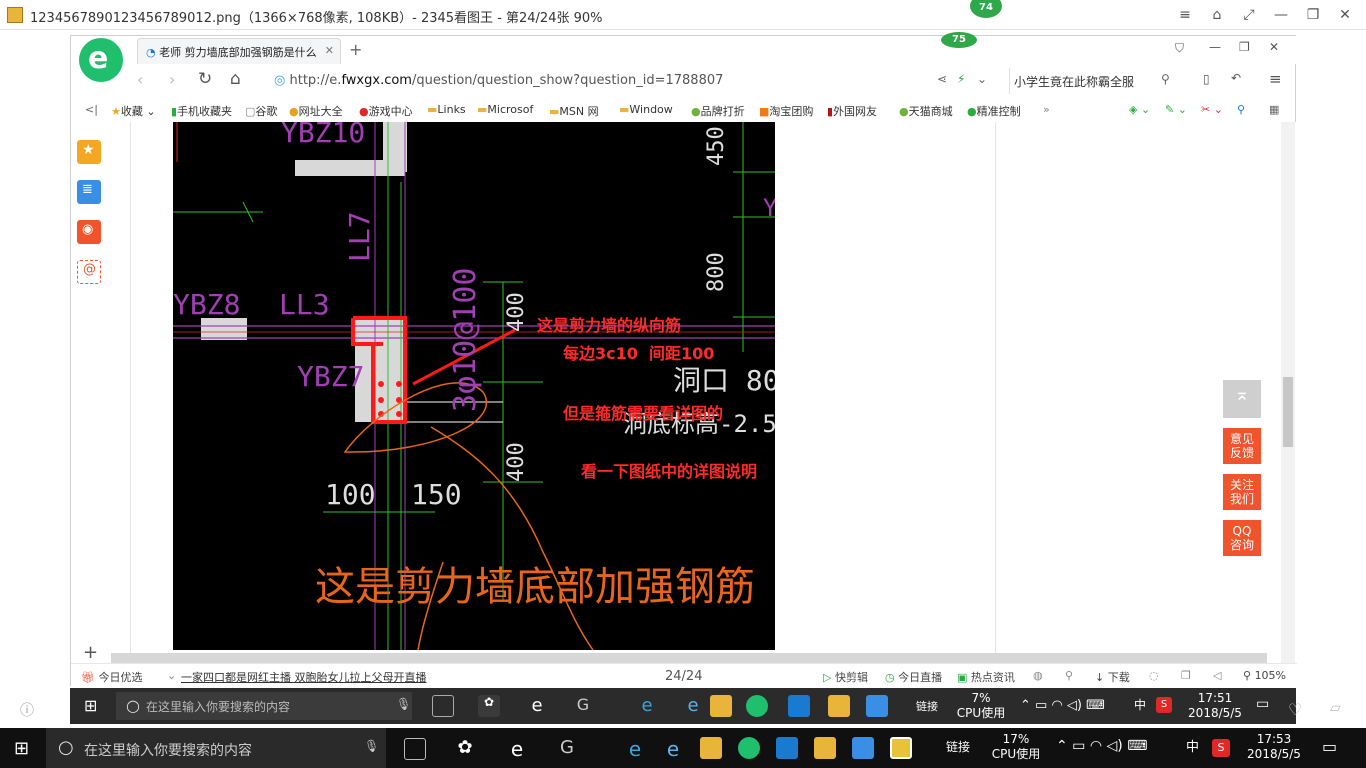 The height and width of the screenshot is (768, 1366). Describe the element at coordinates (1206, 79) in the screenshot. I see `phone-icon: ▯` at that location.